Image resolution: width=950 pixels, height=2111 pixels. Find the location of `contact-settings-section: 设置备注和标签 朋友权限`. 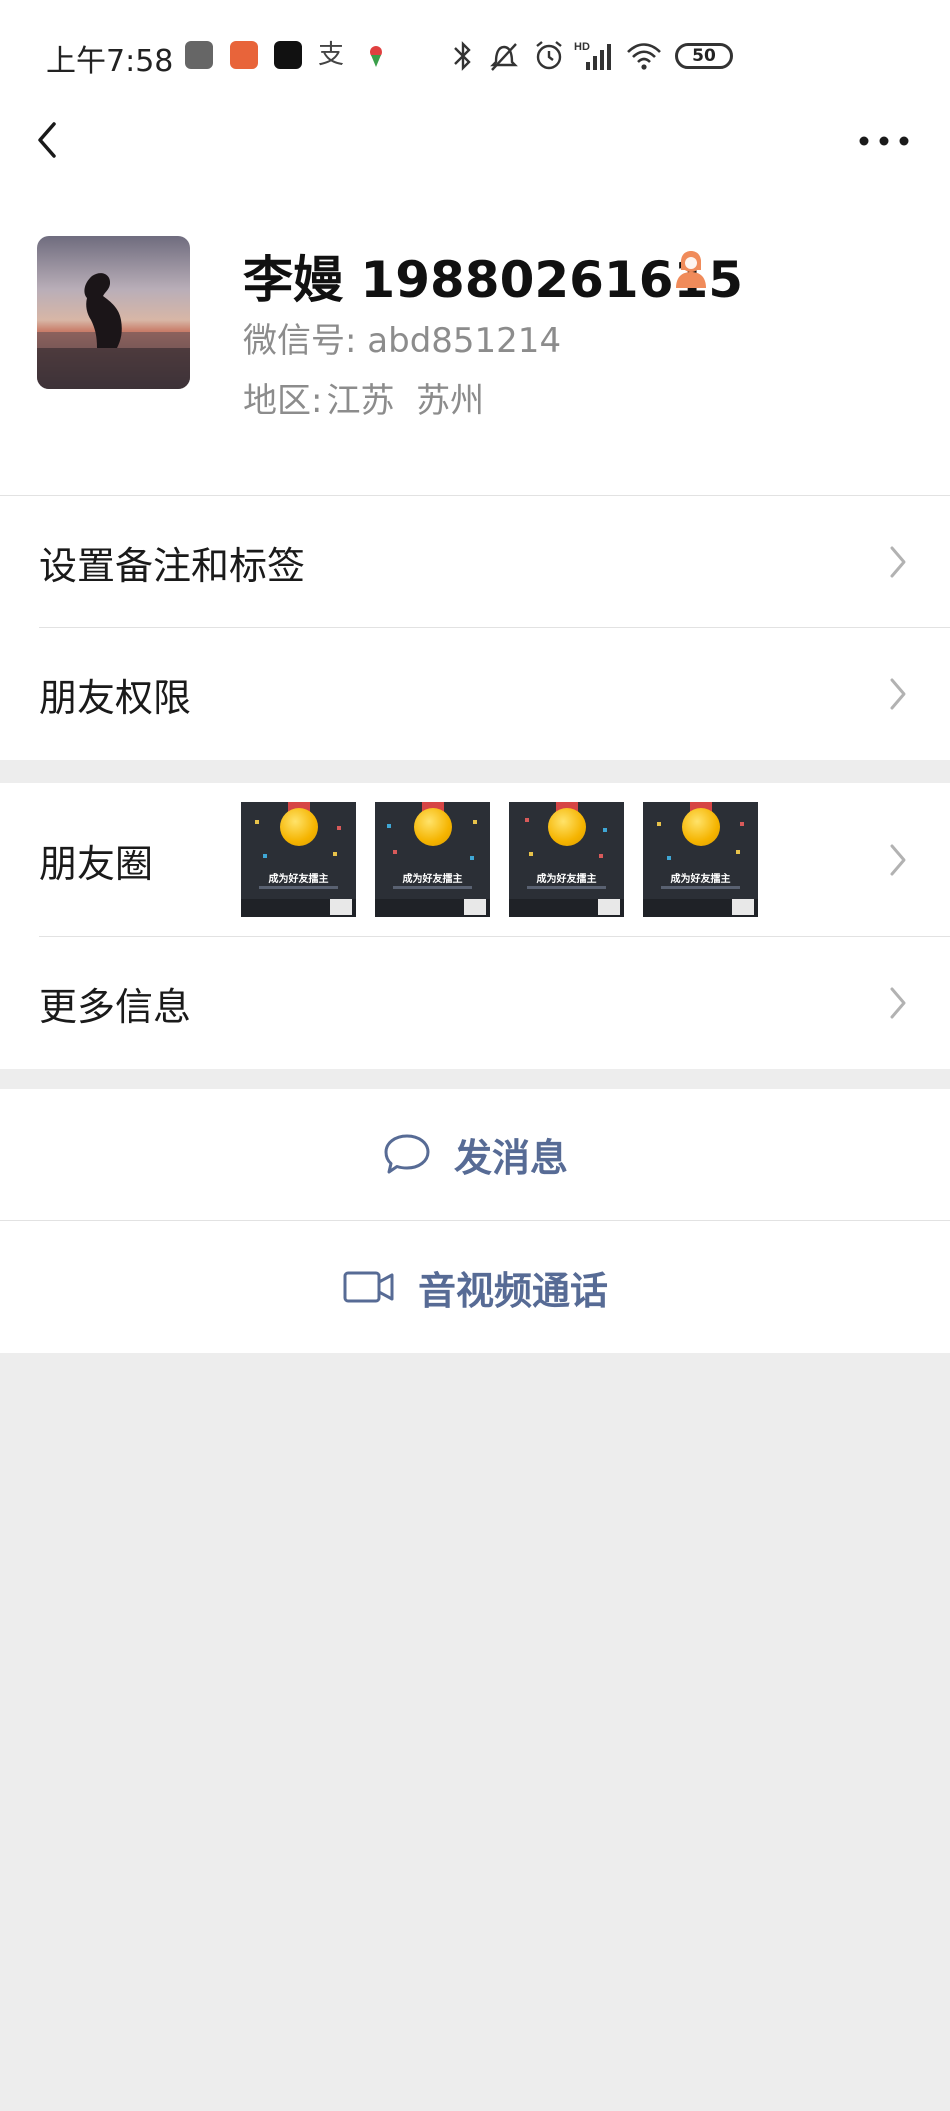

contact-settings-section: 设置备注和标签 朋友权限 is located at coordinates (475, 628).